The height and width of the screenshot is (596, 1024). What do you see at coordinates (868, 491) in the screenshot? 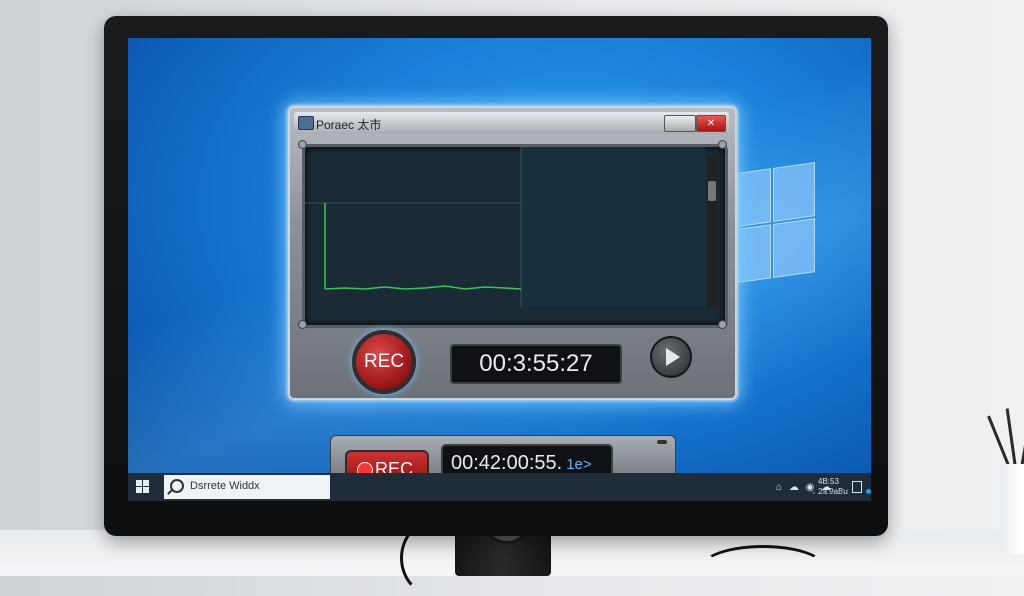
I see `power-led` at bounding box center [868, 491].